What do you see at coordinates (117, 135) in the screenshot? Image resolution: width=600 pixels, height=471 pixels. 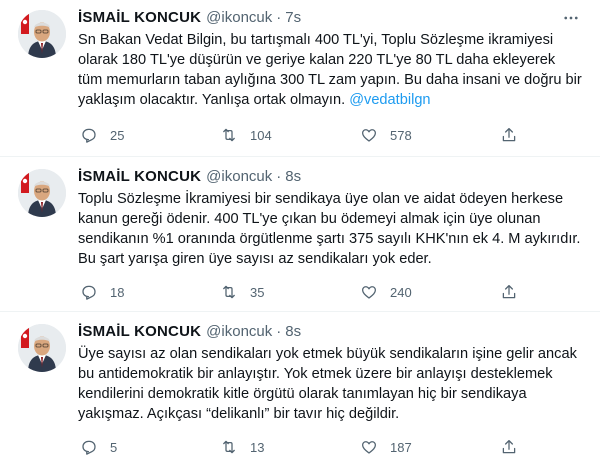 I see `reply-count: 25` at bounding box center [117, 135].